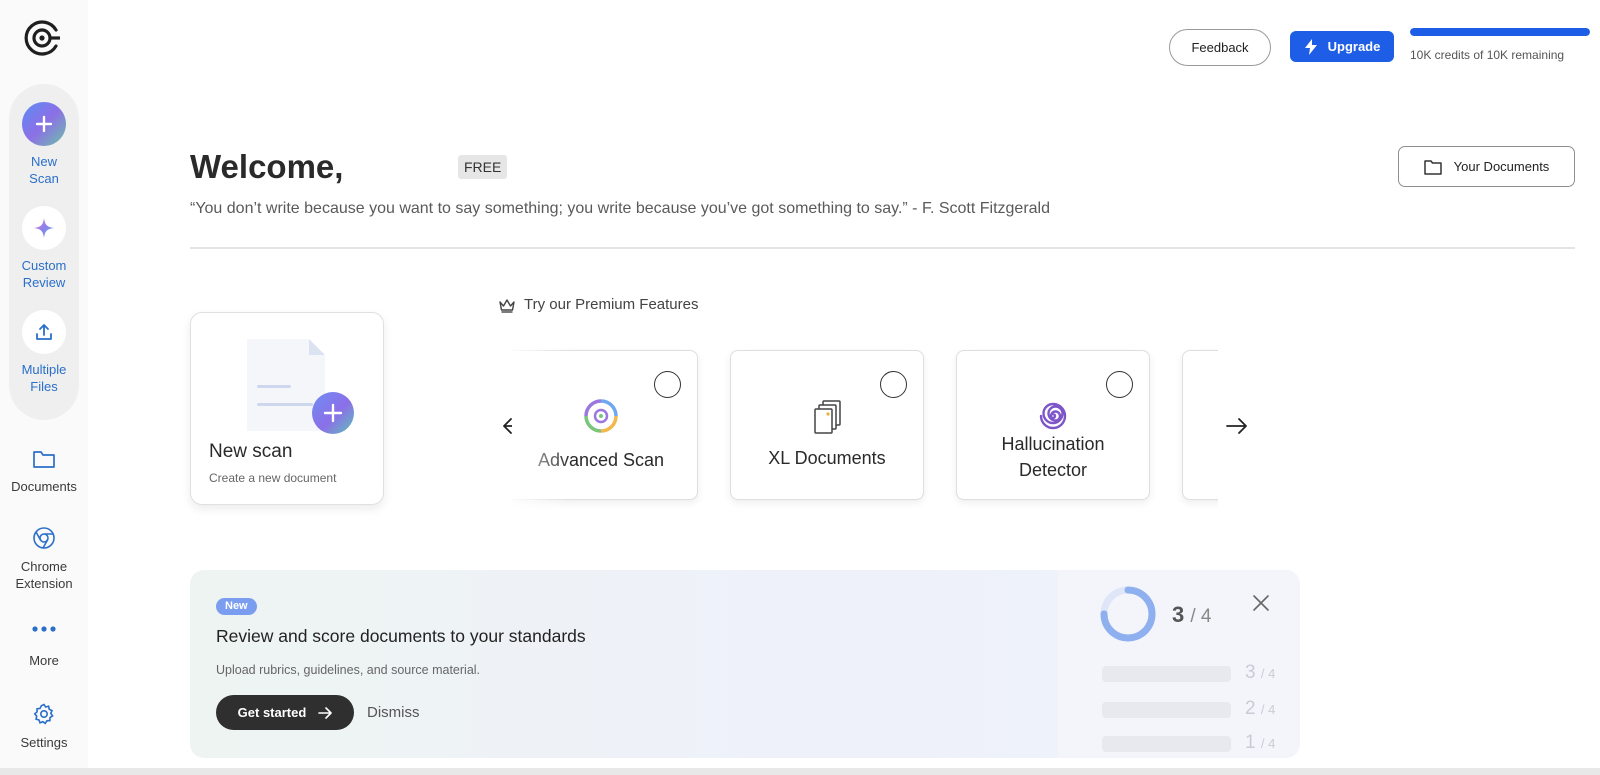 The image size is (1600, 775). What do you see at coordinates (272, 712) in the screenshot?
I see `get-started-label: Get started` at bounding box center [272, 712].